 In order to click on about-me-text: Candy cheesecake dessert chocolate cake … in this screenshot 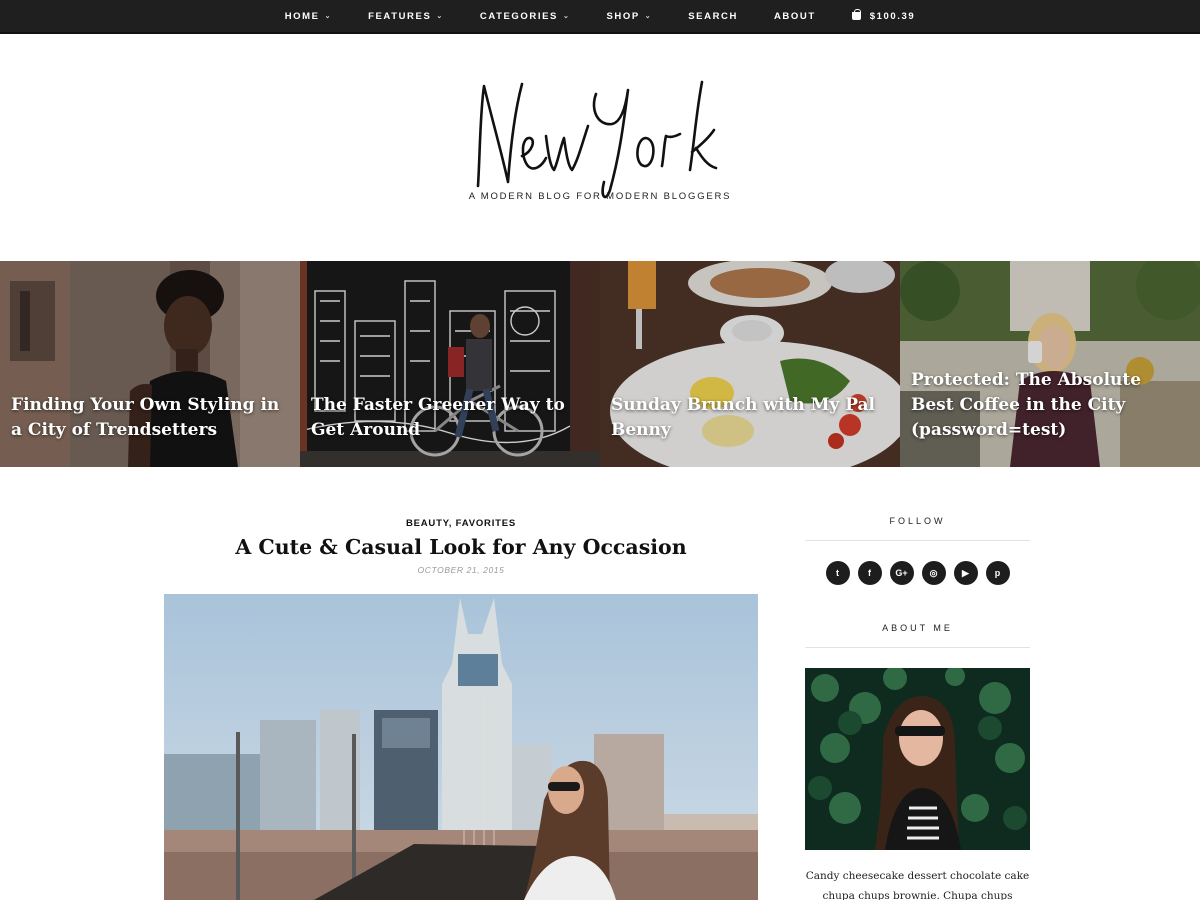, I will do `click(917, 885)`.